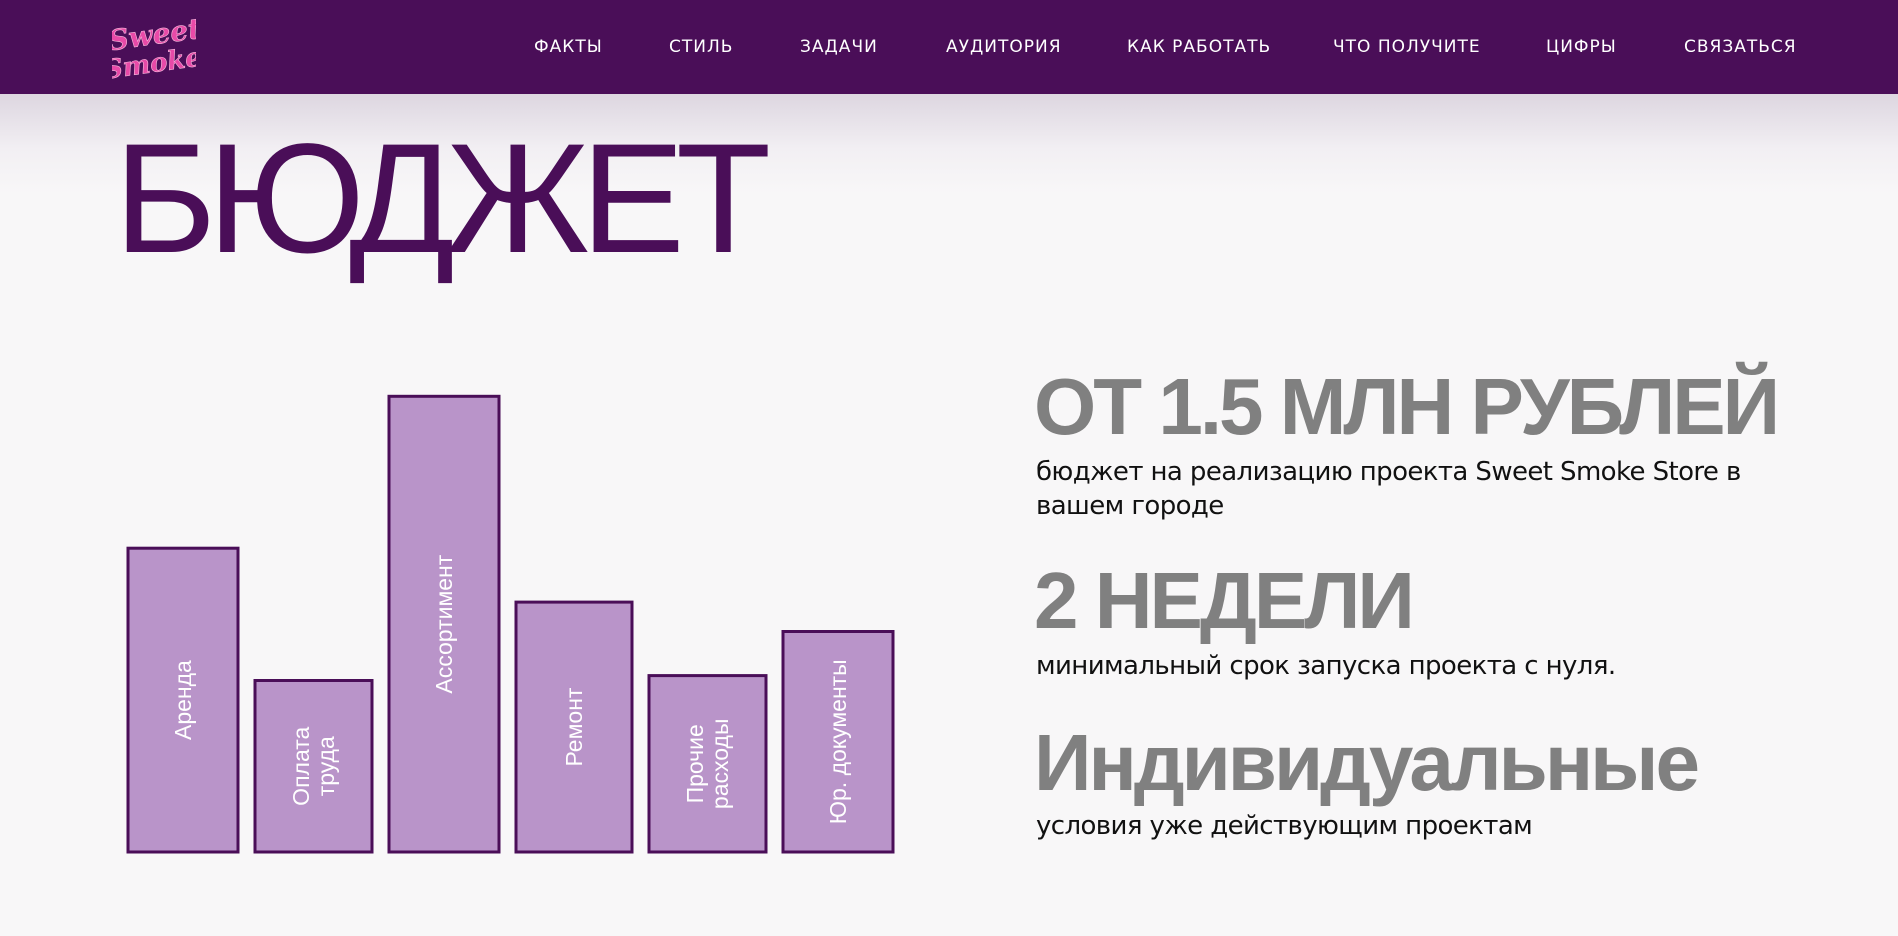 Image resolution: width=1898 pixels, height=936 pixels. I want to click on section-title: БЮДЖЕТ, so click(442, 199).